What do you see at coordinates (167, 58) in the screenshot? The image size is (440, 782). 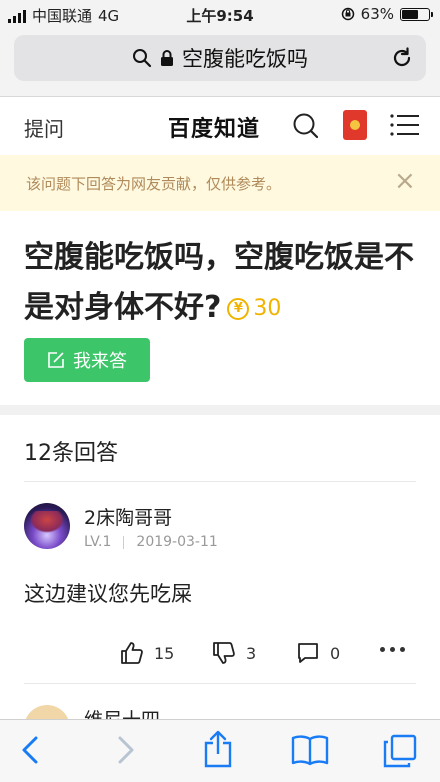 I see `lock-icon` at bounding box center [167, 58].